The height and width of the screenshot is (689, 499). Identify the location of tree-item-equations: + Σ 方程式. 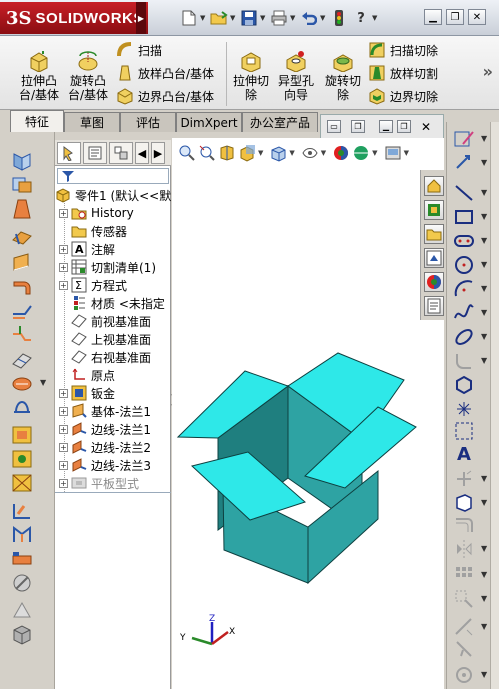
(93, 285).